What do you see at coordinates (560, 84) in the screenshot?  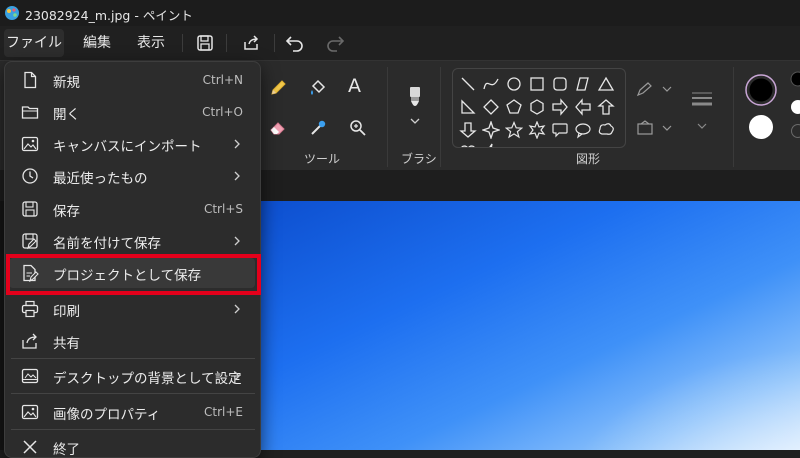 I see `rounded-rectangle-shape-icon` at bounding box center [560, 84].